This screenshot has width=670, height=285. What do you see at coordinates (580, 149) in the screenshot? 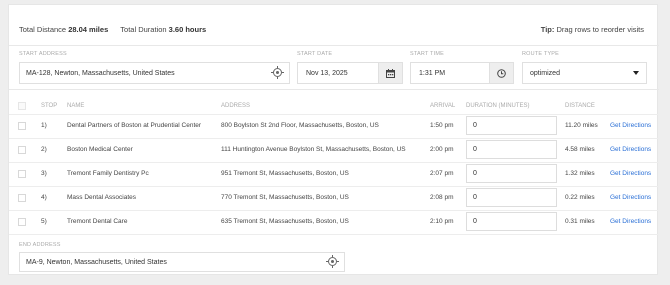
I see `stop-distance: 4.58 miles` at bounding box center [580, 149].